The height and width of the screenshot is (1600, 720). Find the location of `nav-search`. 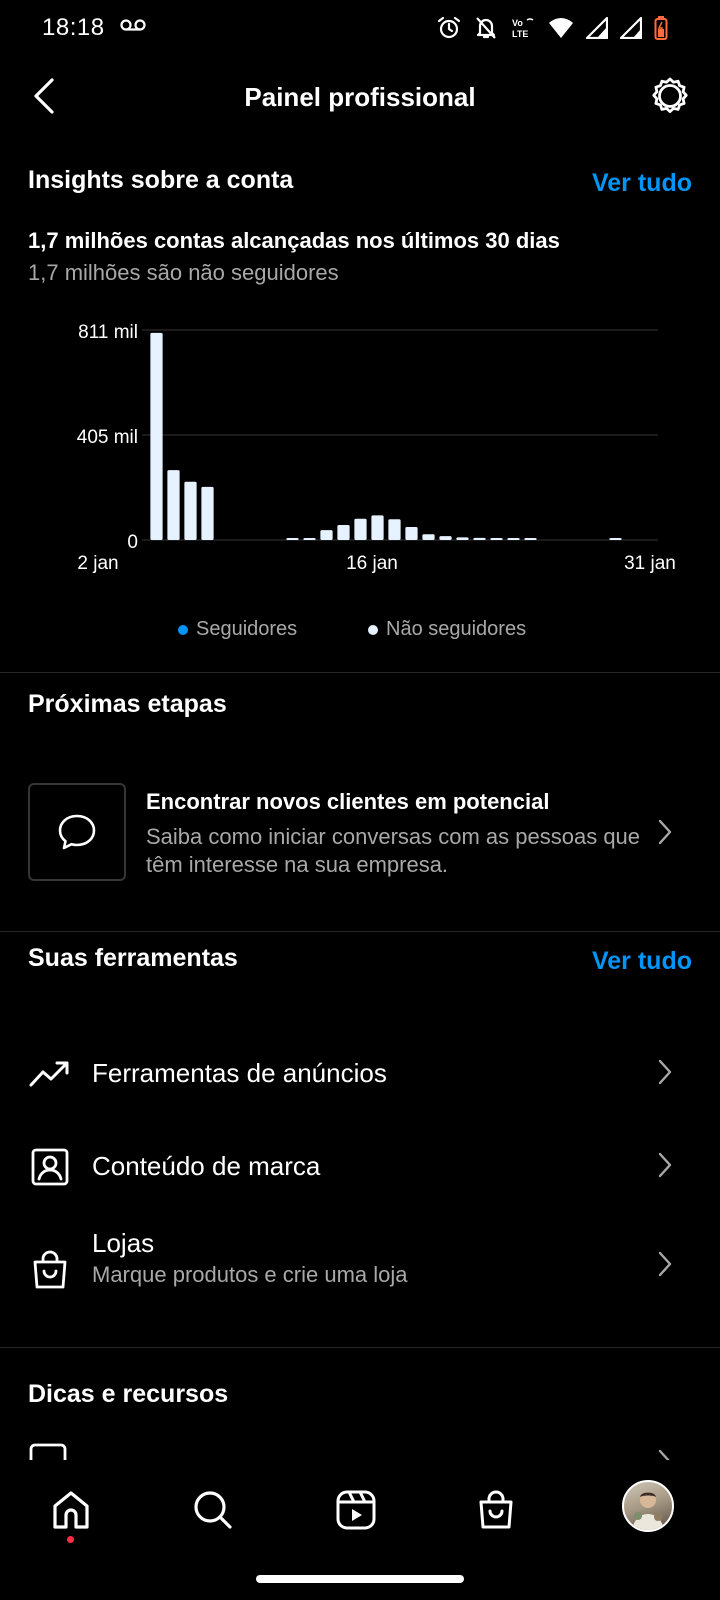

nav-search is located at coordinates (213, 1510).